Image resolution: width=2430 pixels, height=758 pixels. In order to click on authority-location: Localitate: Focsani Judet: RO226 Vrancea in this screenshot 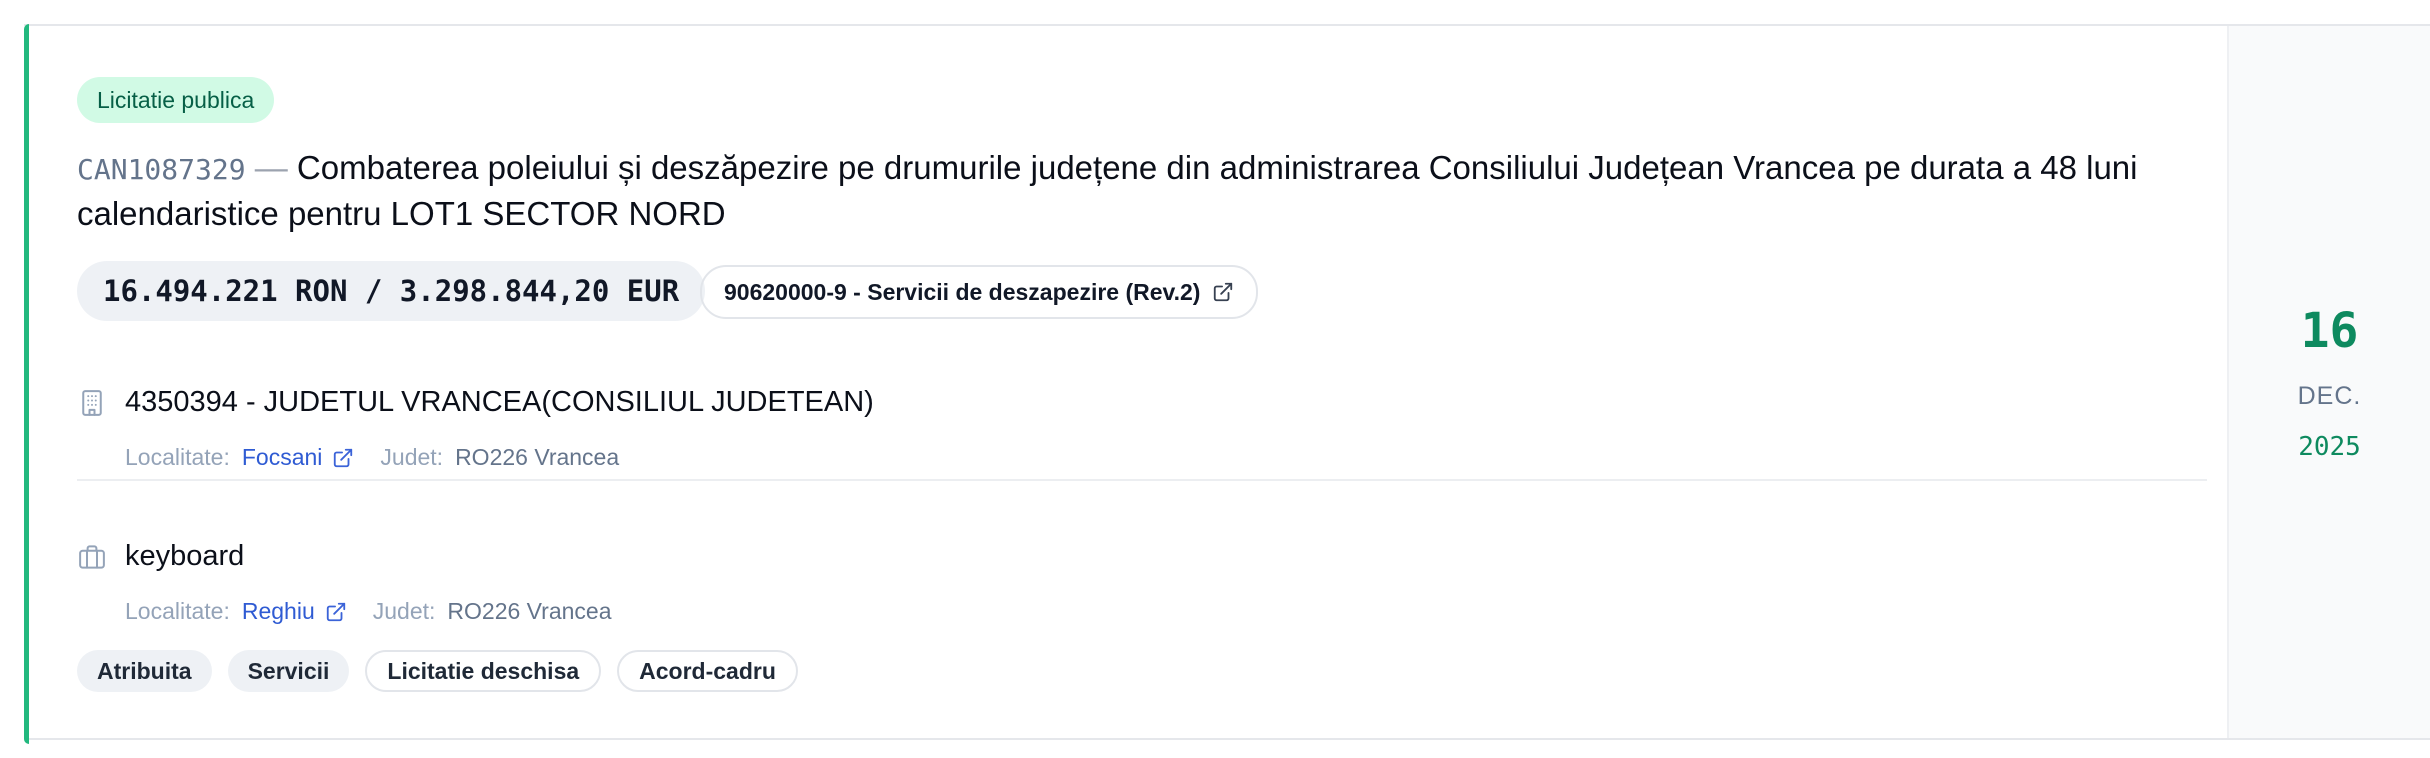, I will do `click(372, 457)`.